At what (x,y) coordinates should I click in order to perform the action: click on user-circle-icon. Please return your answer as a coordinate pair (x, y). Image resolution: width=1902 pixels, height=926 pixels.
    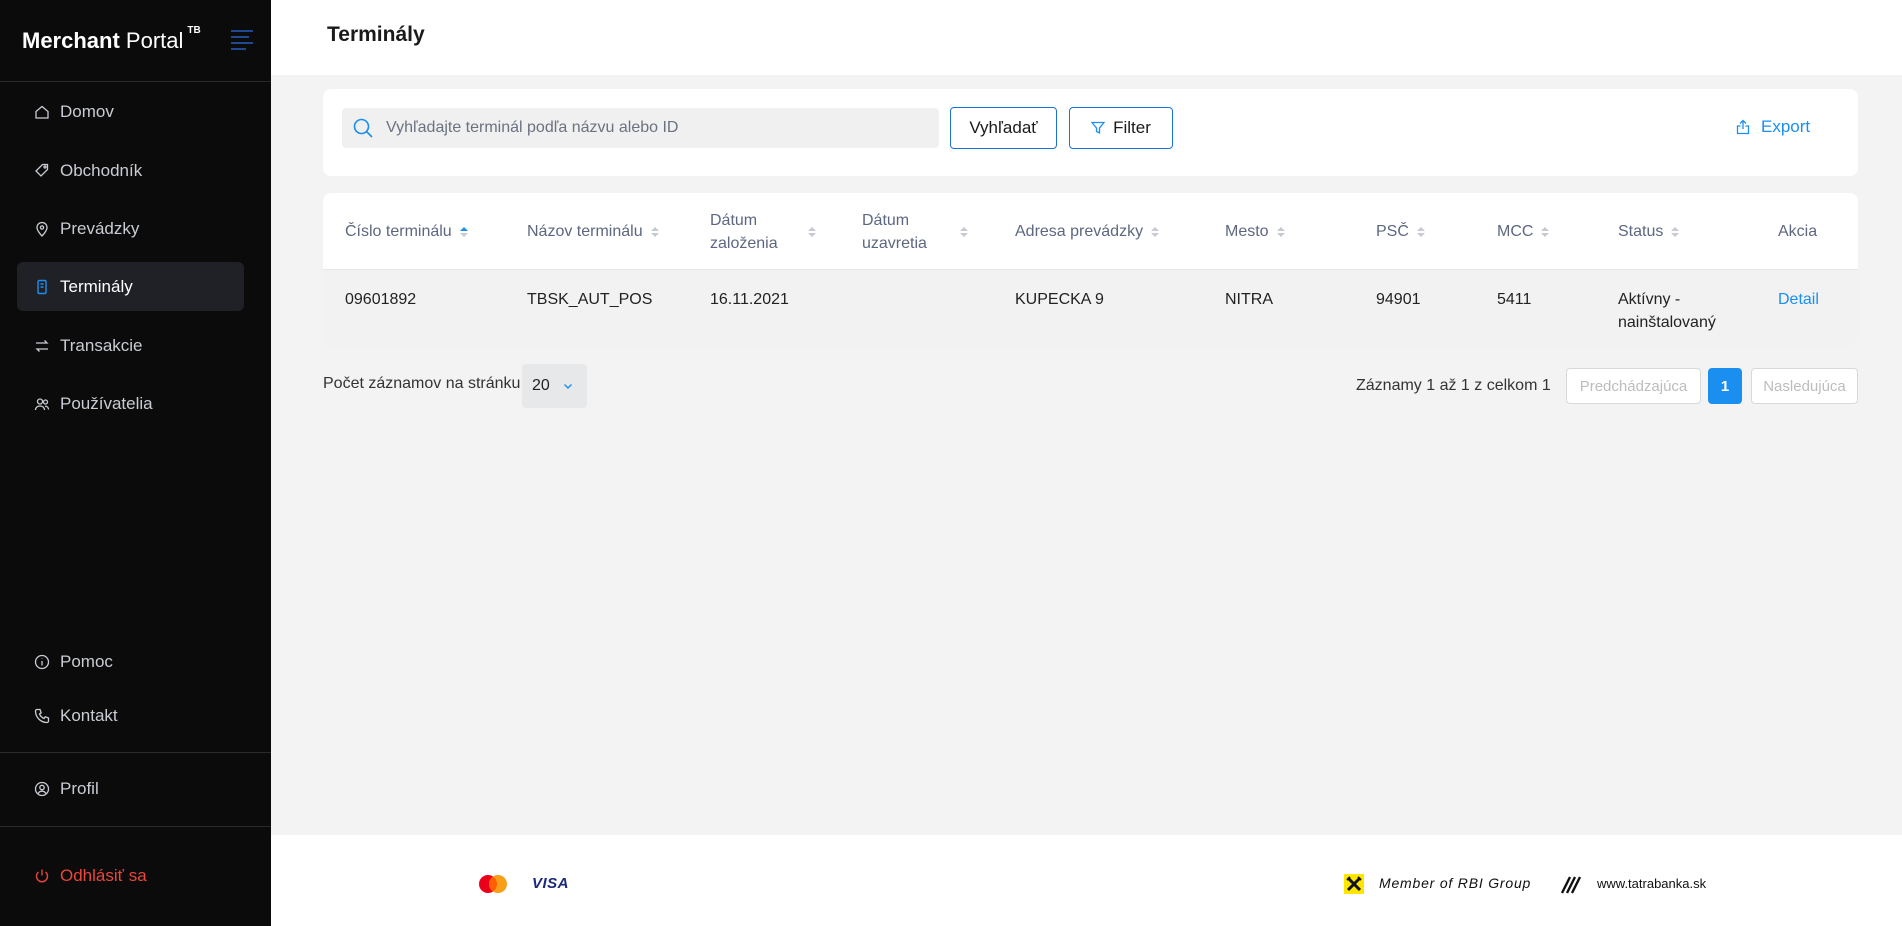
    Looking at the image, I should click on (42, 789).